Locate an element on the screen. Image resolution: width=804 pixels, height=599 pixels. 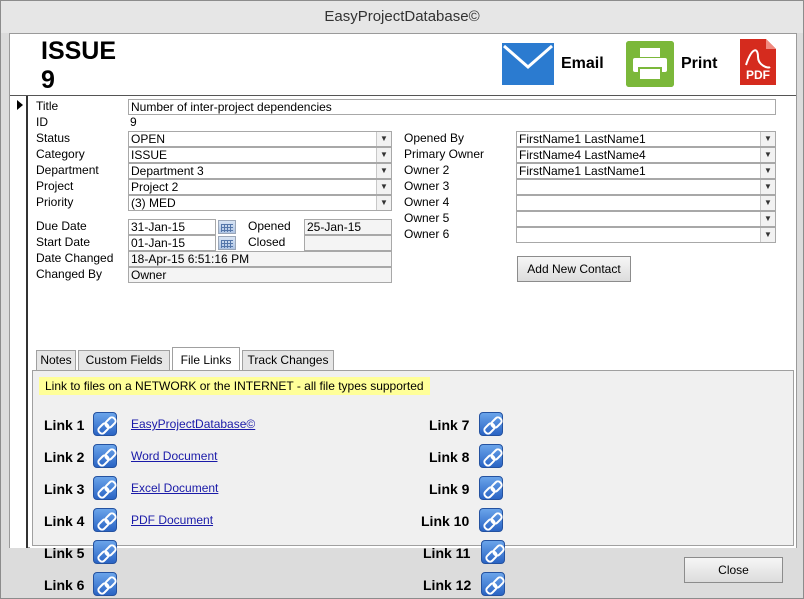
category-label: Category is located at coordinates (60, 154).